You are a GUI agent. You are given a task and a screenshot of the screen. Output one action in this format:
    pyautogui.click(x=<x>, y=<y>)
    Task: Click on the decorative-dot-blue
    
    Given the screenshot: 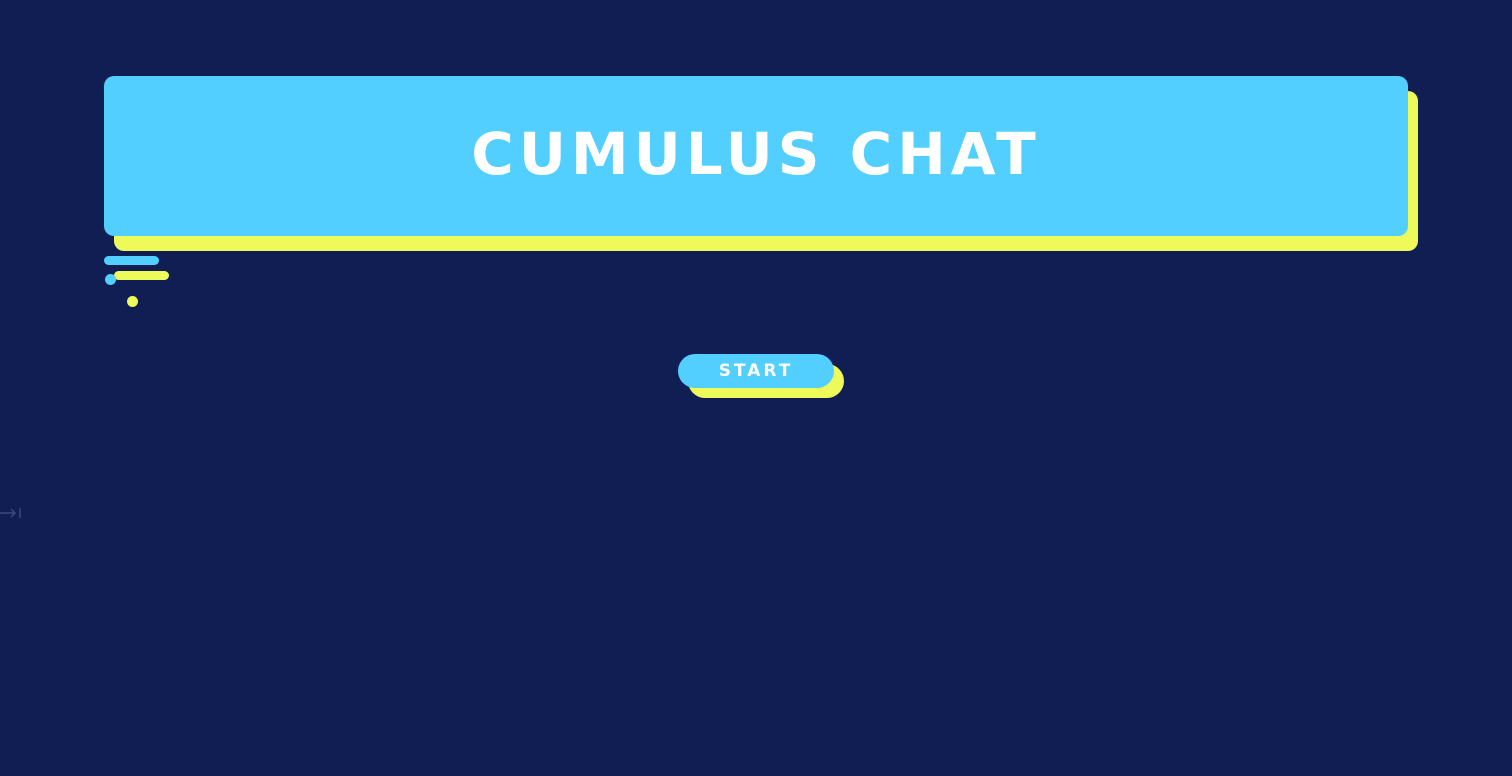 What is the action you would take?
    pyautogui.click(x=110, y=279)
    